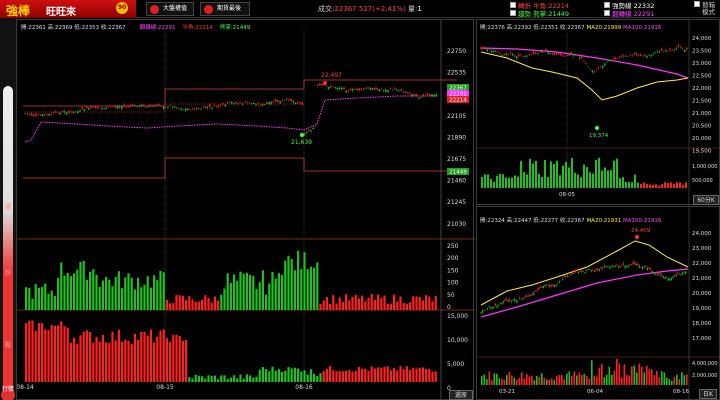 Image resolution: width=720 pixels, height=400 pixels. I want to click on low-annotation: 21,639, so click(301, 142).